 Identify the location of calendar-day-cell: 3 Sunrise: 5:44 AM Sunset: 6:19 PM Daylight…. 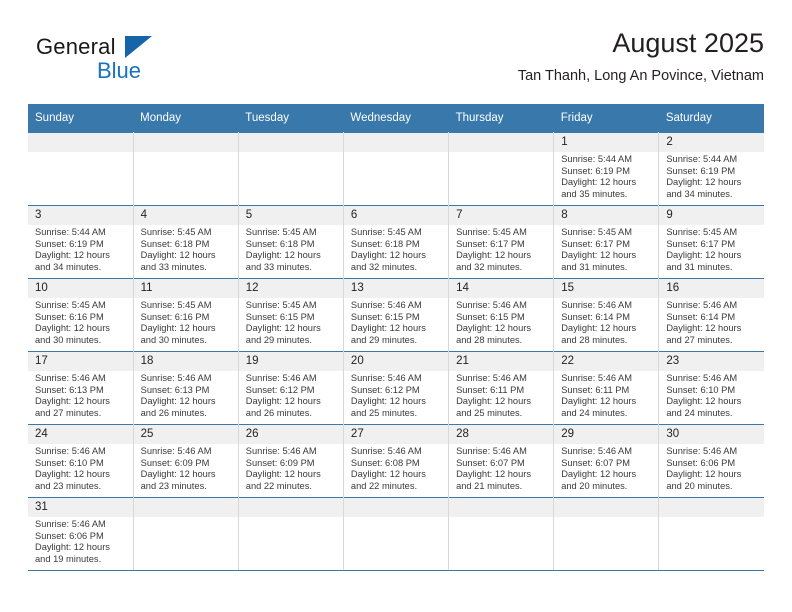
(81, 242).